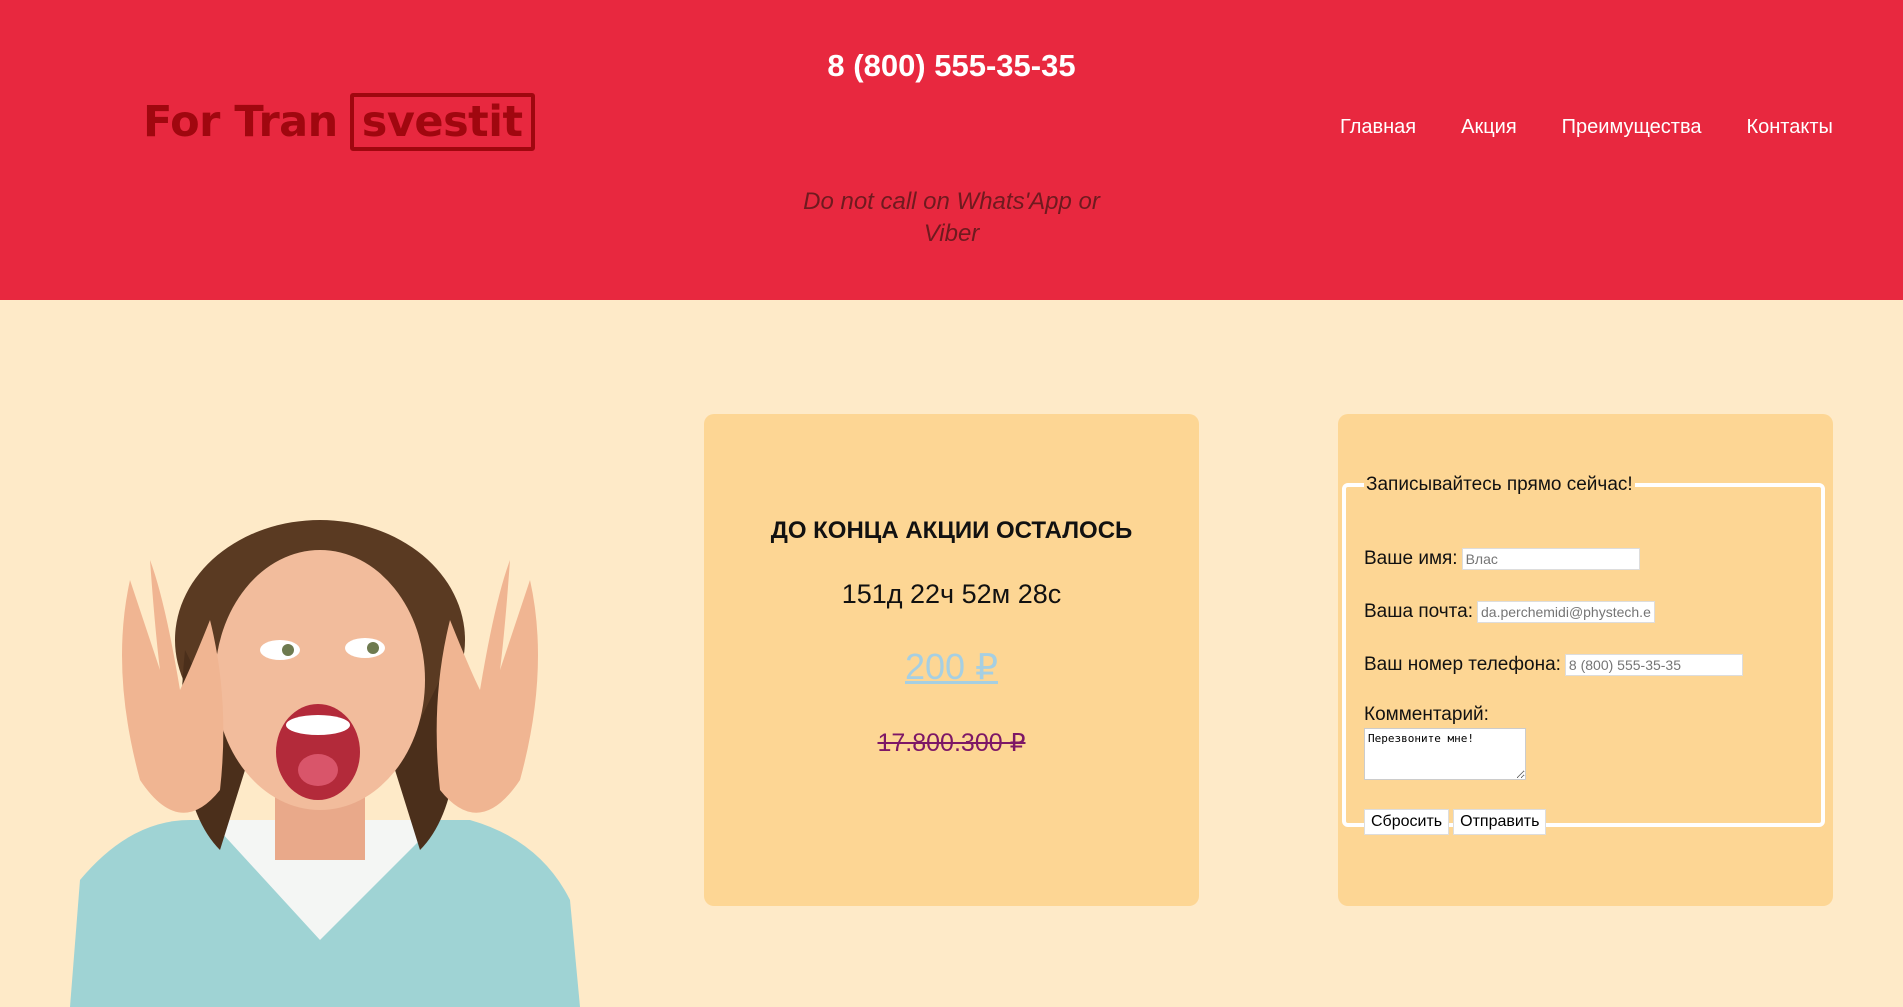 The image size is (1903, 1007). Describe the element at coordinates (951, 667) in the screenshot. I see `new-price: 200 ₽` at that location.